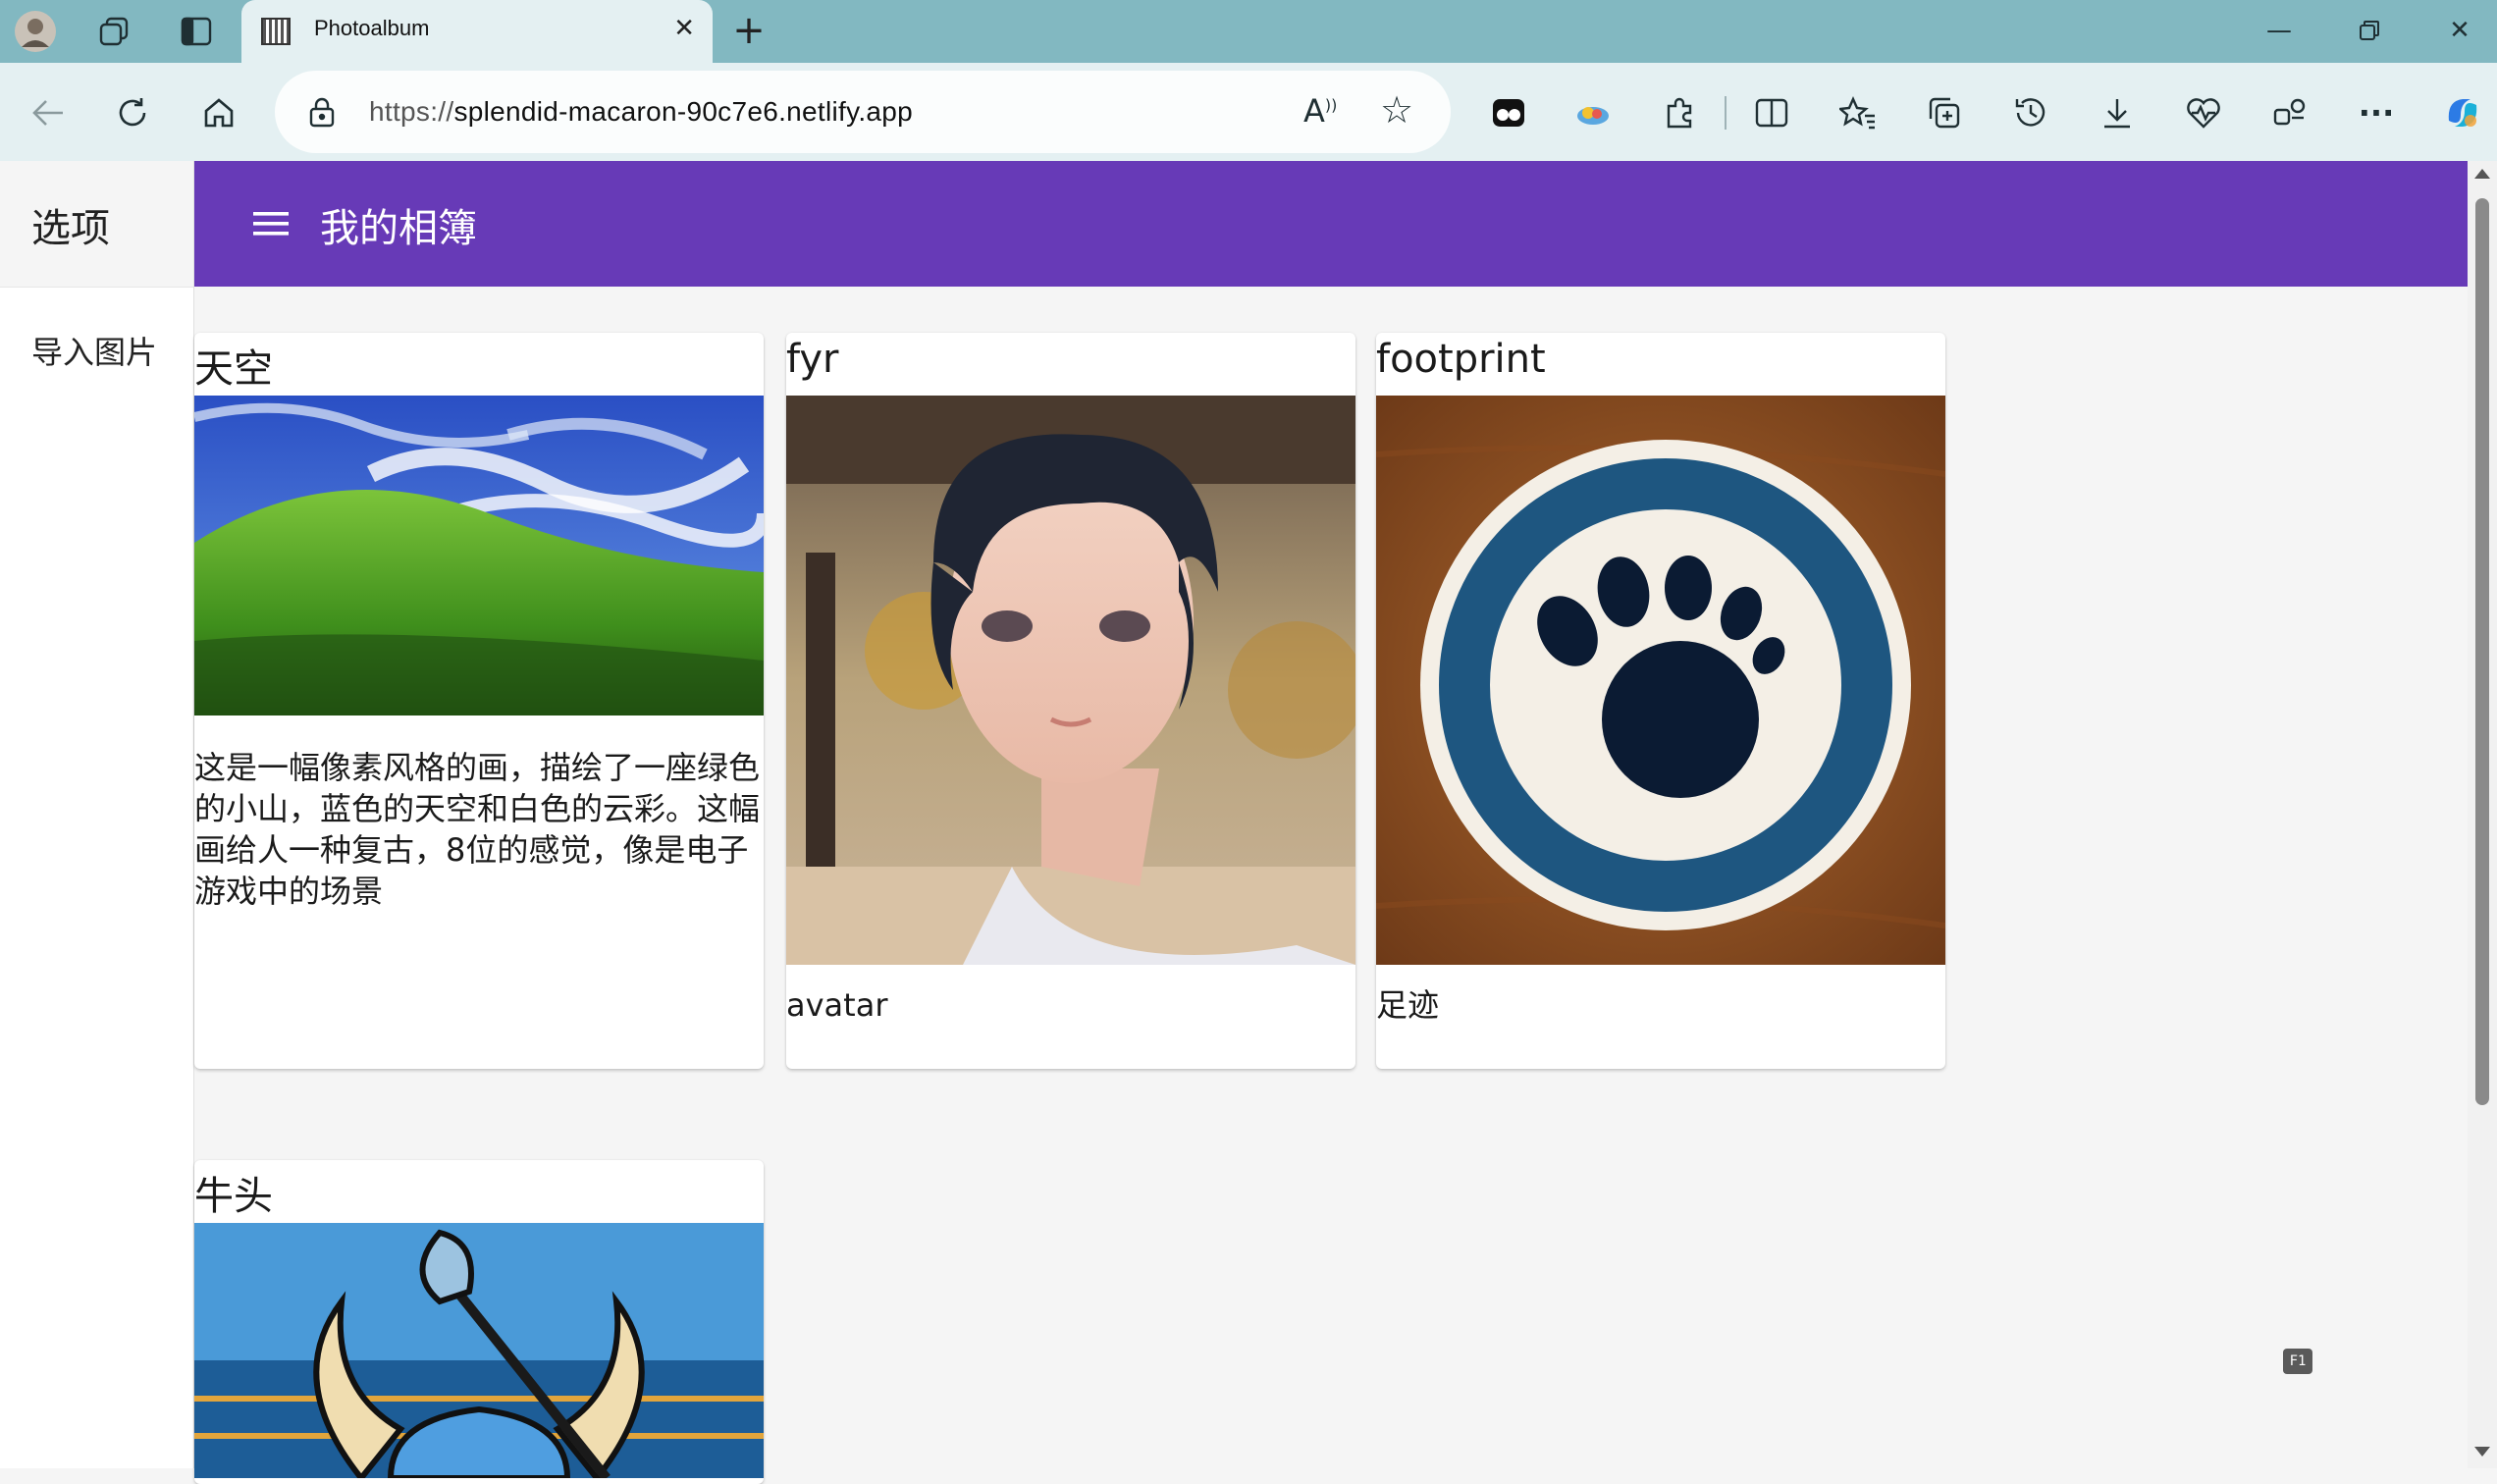  I want to click on close-window-icon: ✕, so click(2459, 30).